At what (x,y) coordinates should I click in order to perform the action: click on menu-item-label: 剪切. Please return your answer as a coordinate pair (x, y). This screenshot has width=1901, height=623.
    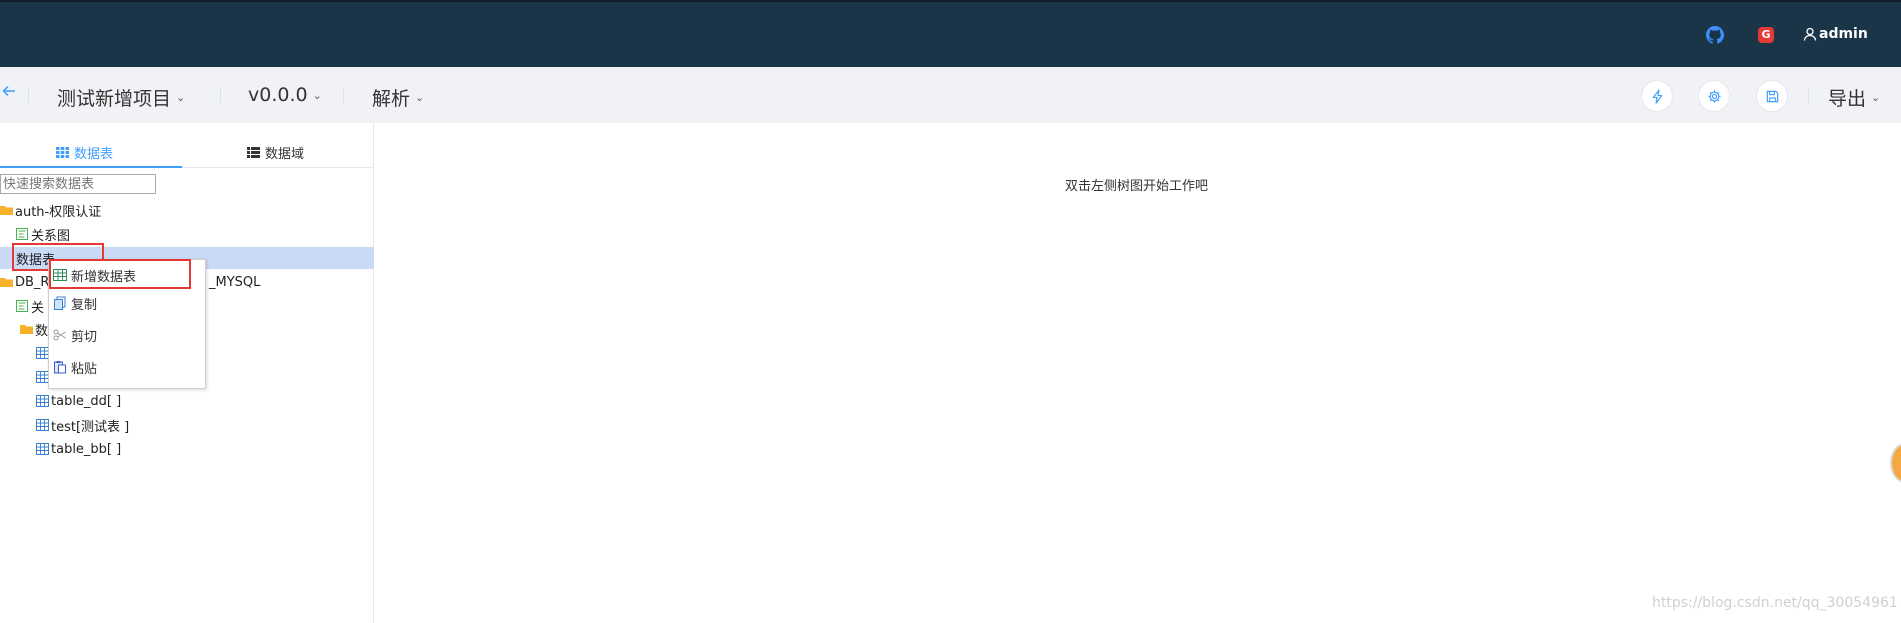
    Looking at the image, I should click on (84, 337).